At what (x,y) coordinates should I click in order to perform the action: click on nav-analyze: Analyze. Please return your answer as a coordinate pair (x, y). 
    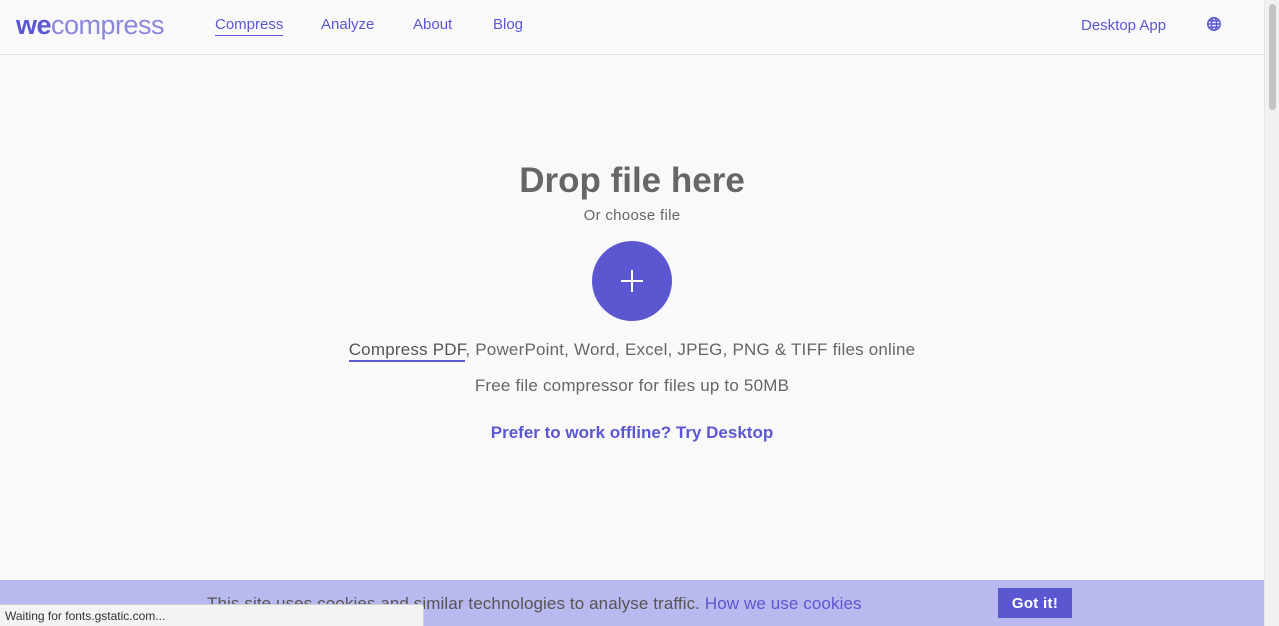
    Looking at the image, I should click on (347, 25).